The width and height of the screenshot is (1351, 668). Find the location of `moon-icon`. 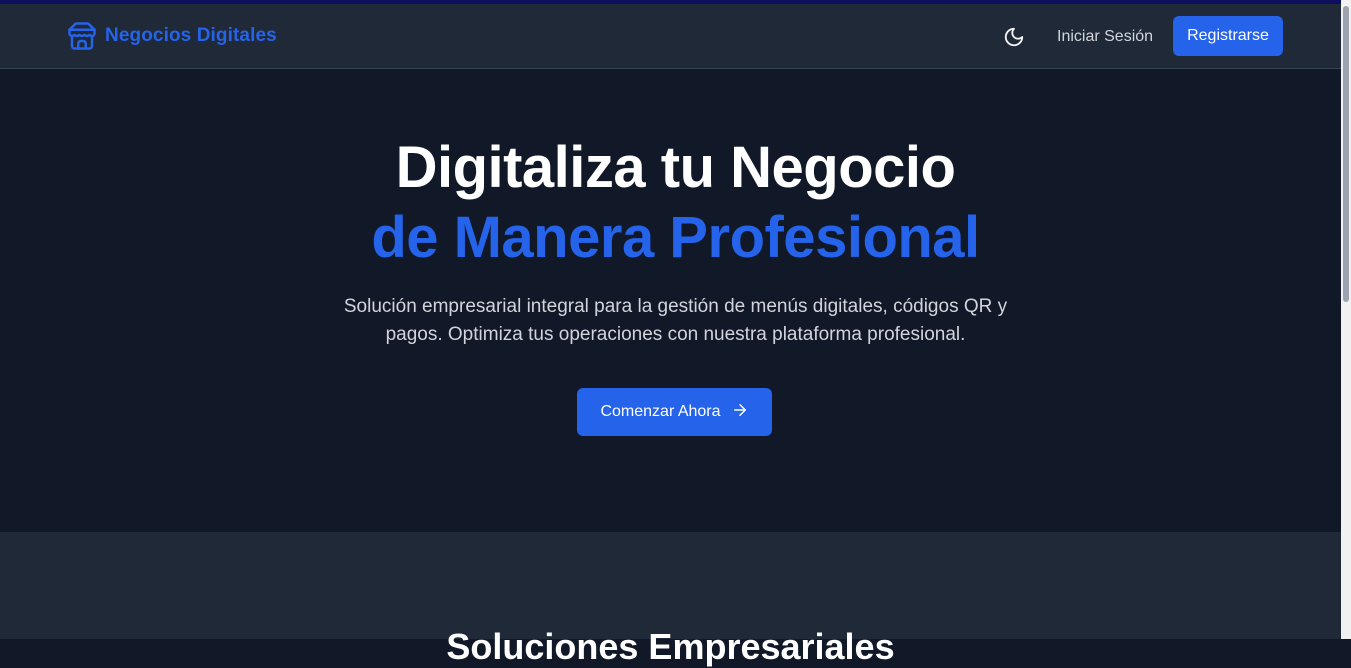

moon-icon is located at coordinates (1014, 39).